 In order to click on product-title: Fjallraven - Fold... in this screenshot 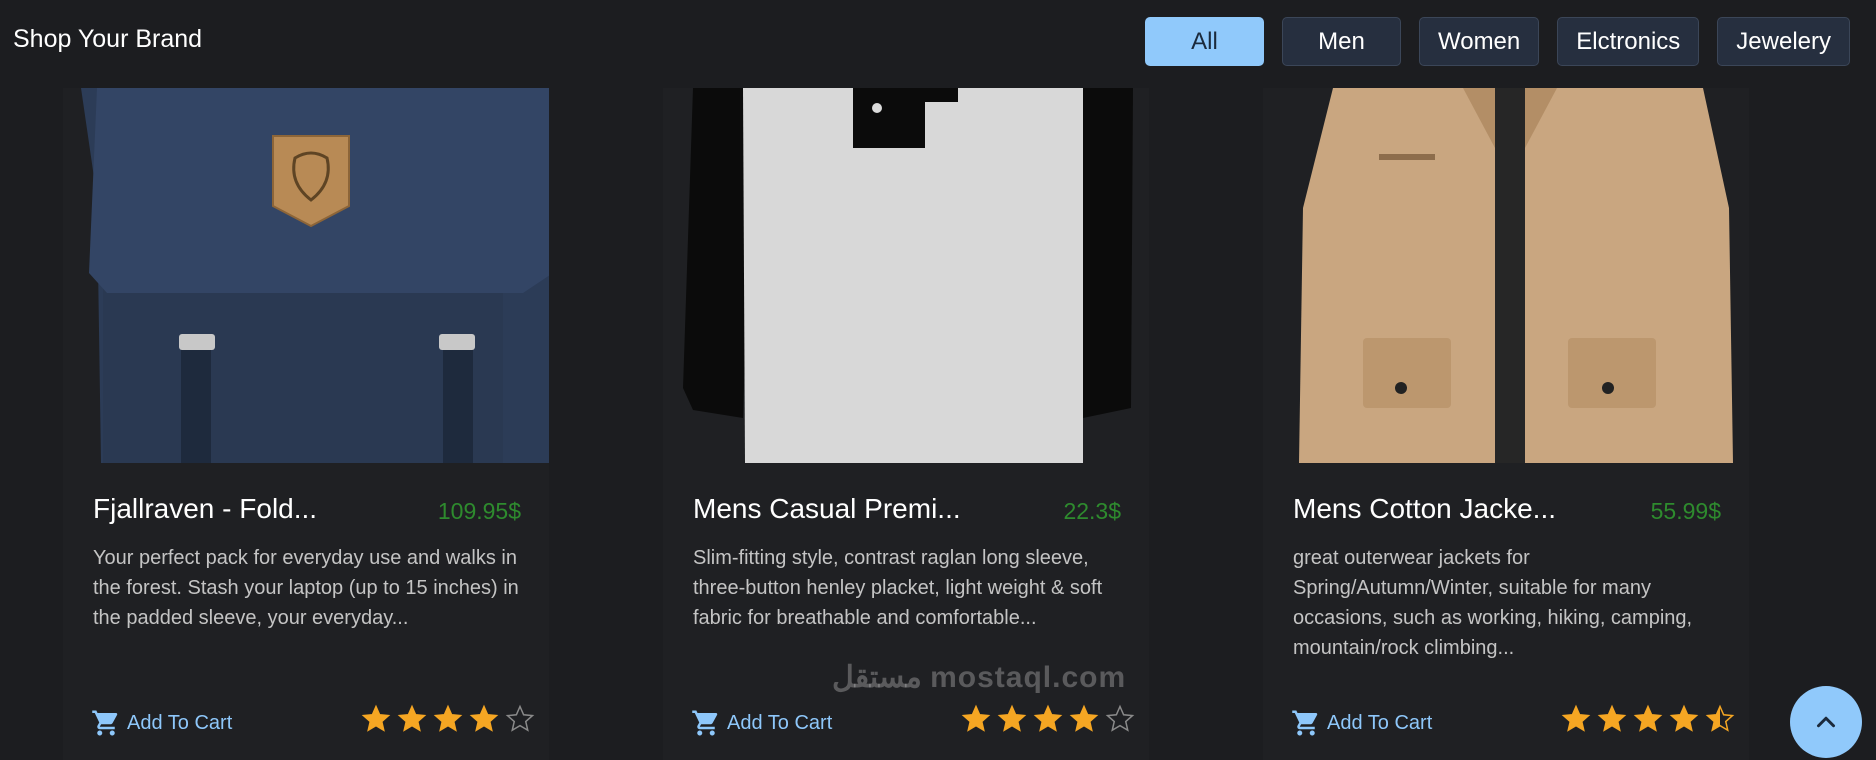, I will do `click(205, 509)`.